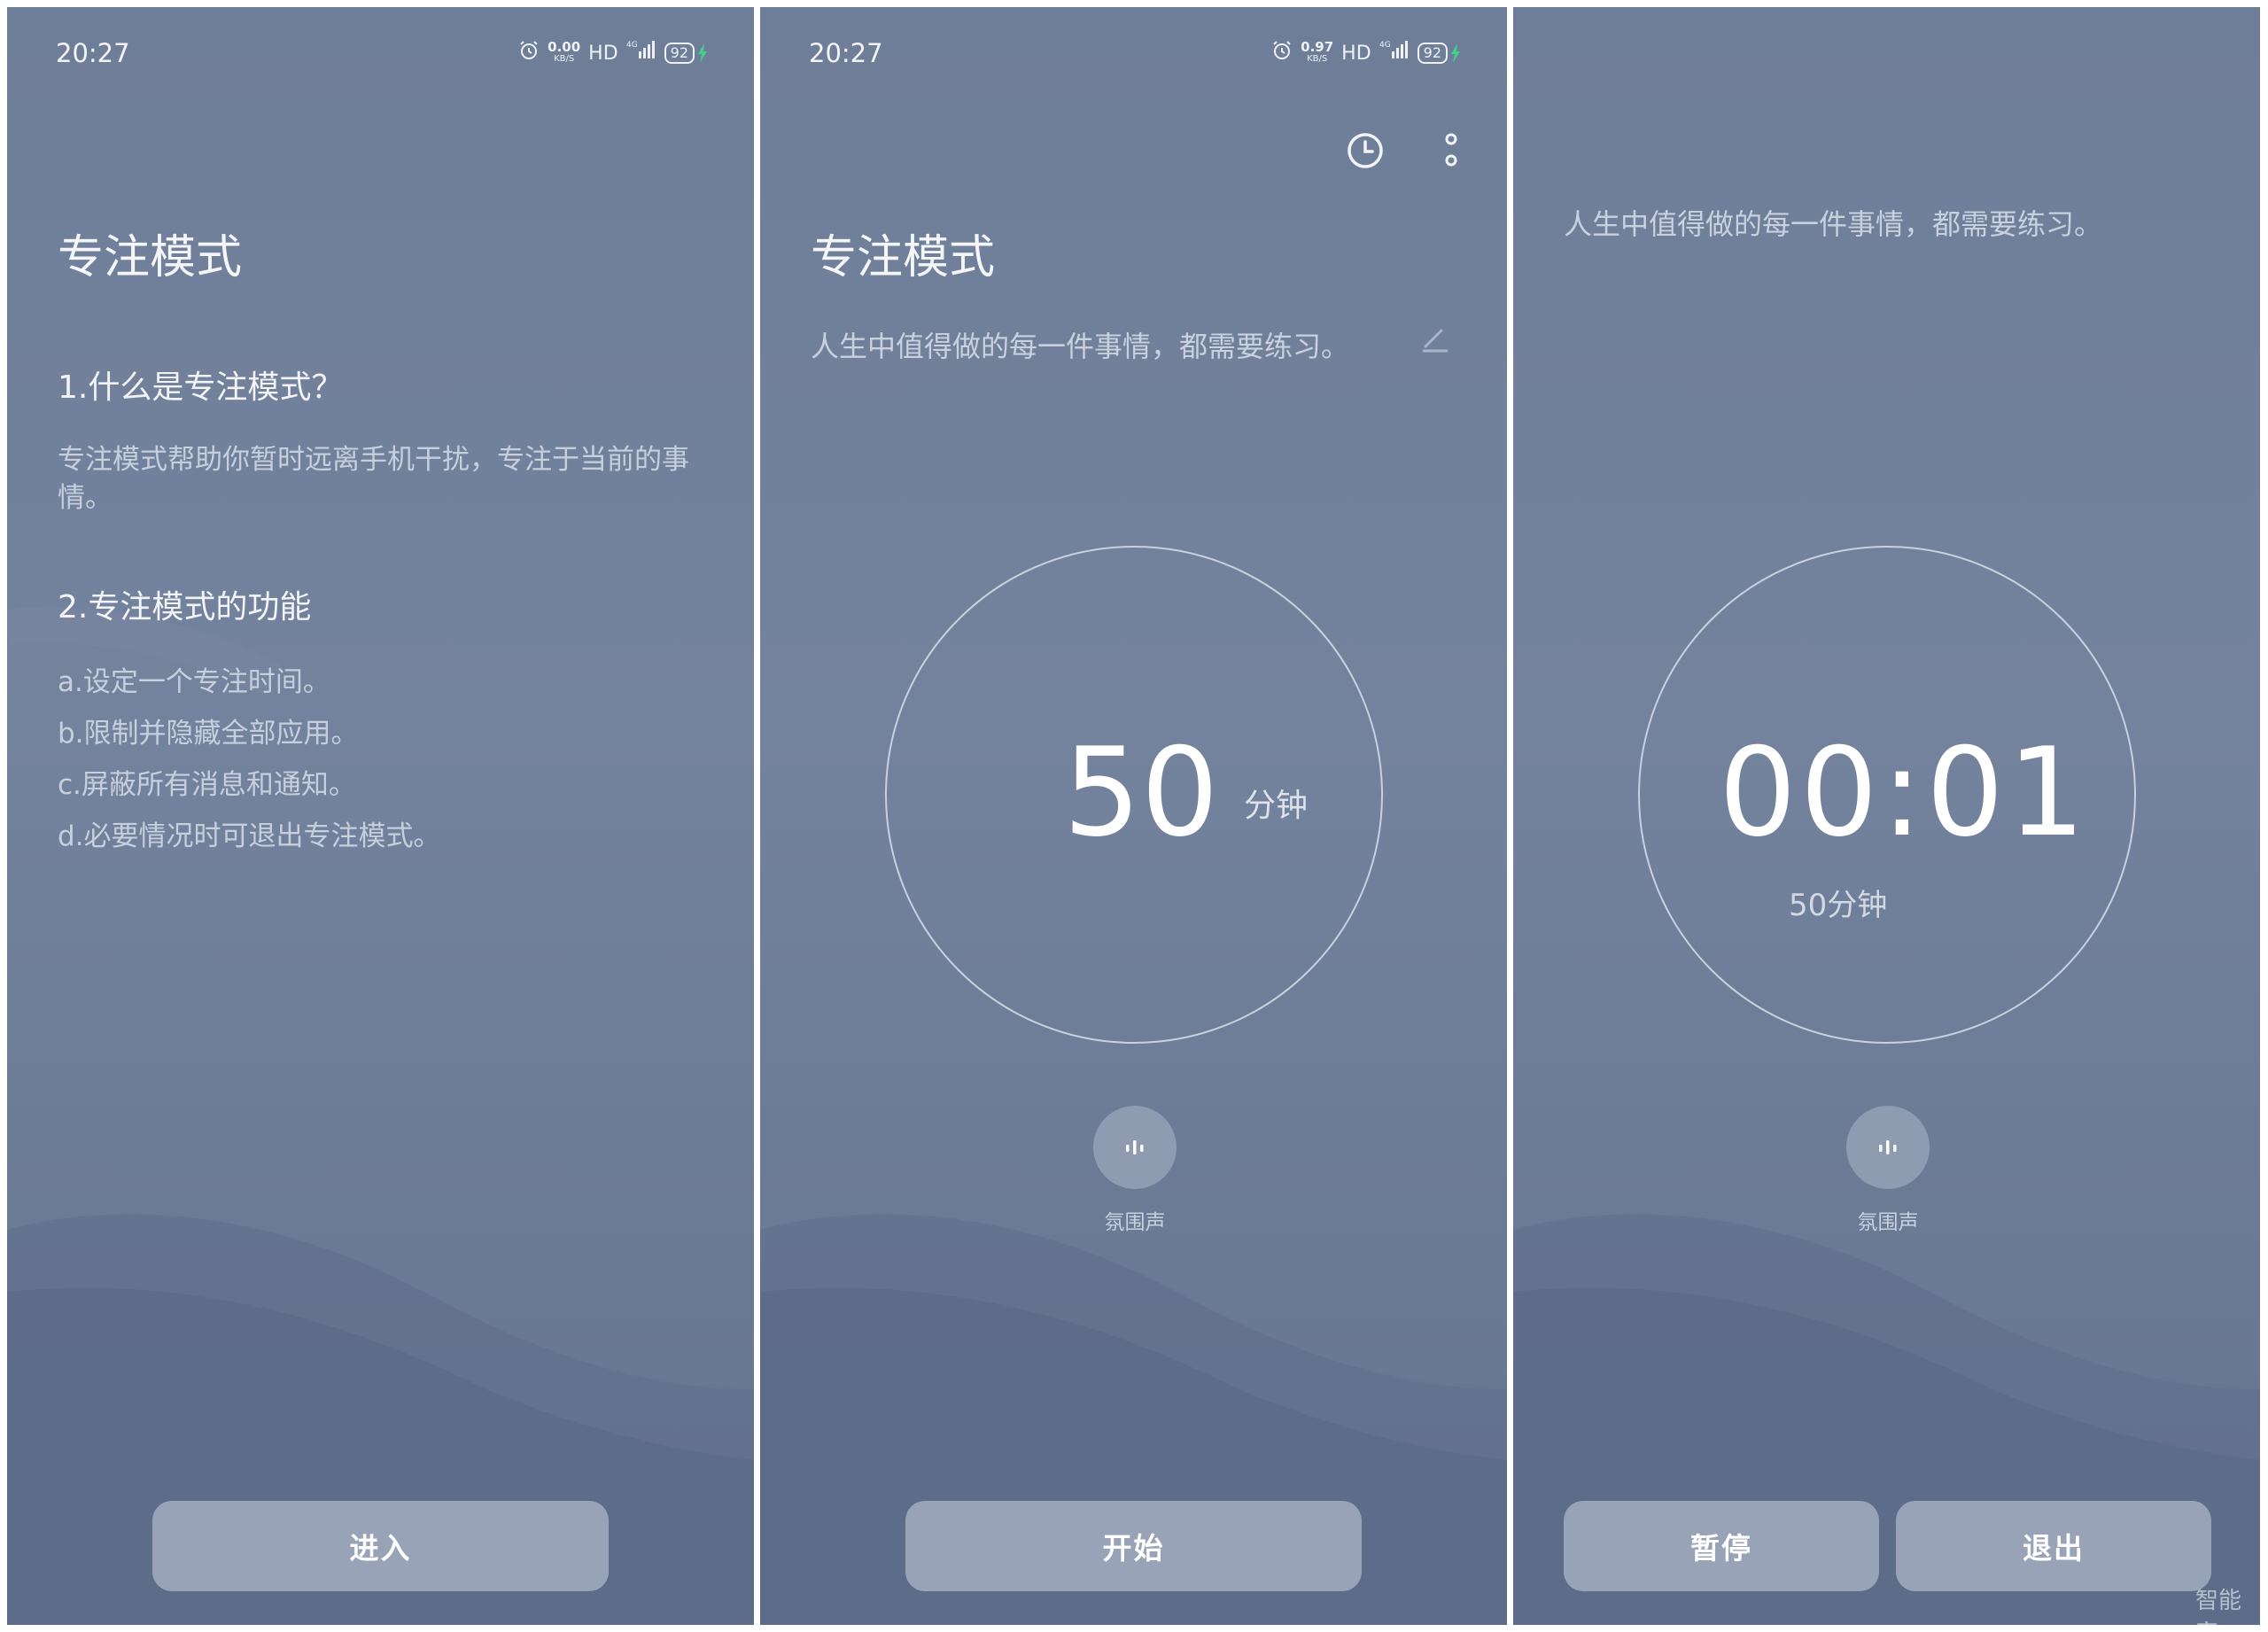 The height and width of the screenshot is (1632, 2268). What do you see at coordinates (194, 682) in the screenshot?
I see `list-item: a.设定一个专注时间。` at bounding box center [194, 682].